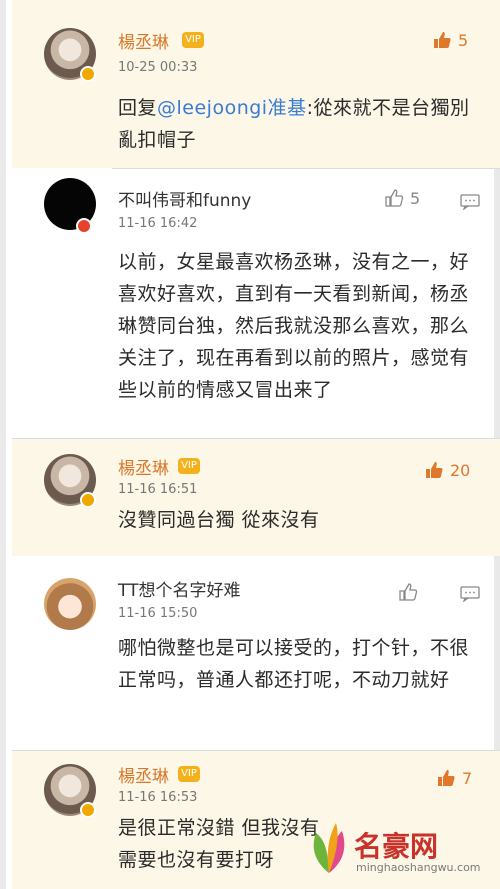  What do you see at coordinates (256, 497) in the screenshot?
I see `comment-item: 楊丞琳 VIP 11-16 16:51 20 沒贊同過台獨 從來沒有` at bounding box center [256, 497].